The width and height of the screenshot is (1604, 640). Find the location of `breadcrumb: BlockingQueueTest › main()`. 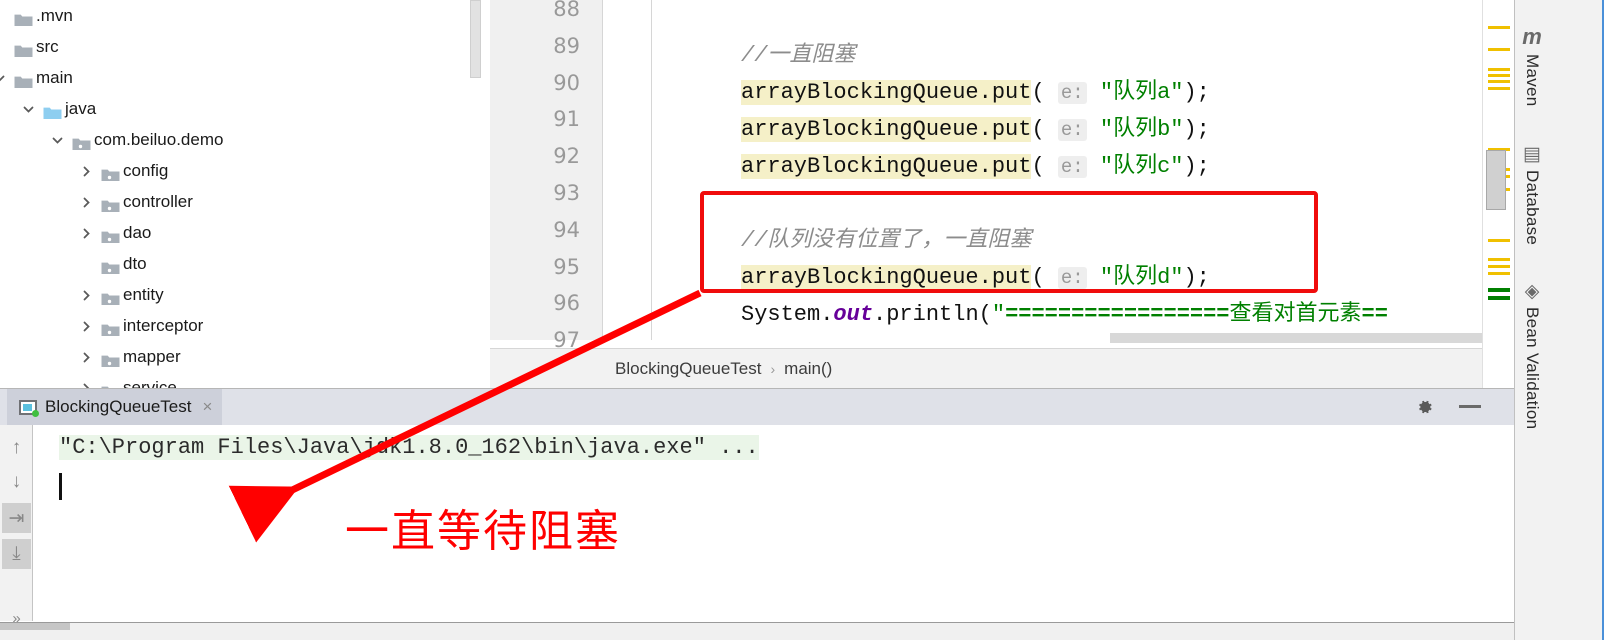

breadcrumb: BlockingQueueTest › main() is located at coordinates (997, 368).